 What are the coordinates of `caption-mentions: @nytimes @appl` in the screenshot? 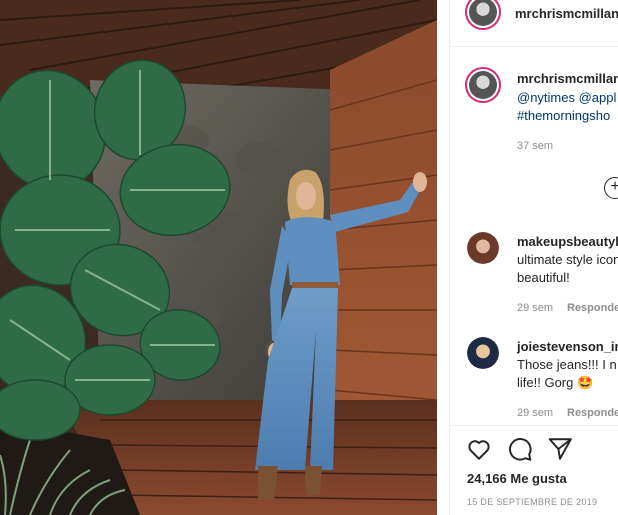 It's located at (566, 97).